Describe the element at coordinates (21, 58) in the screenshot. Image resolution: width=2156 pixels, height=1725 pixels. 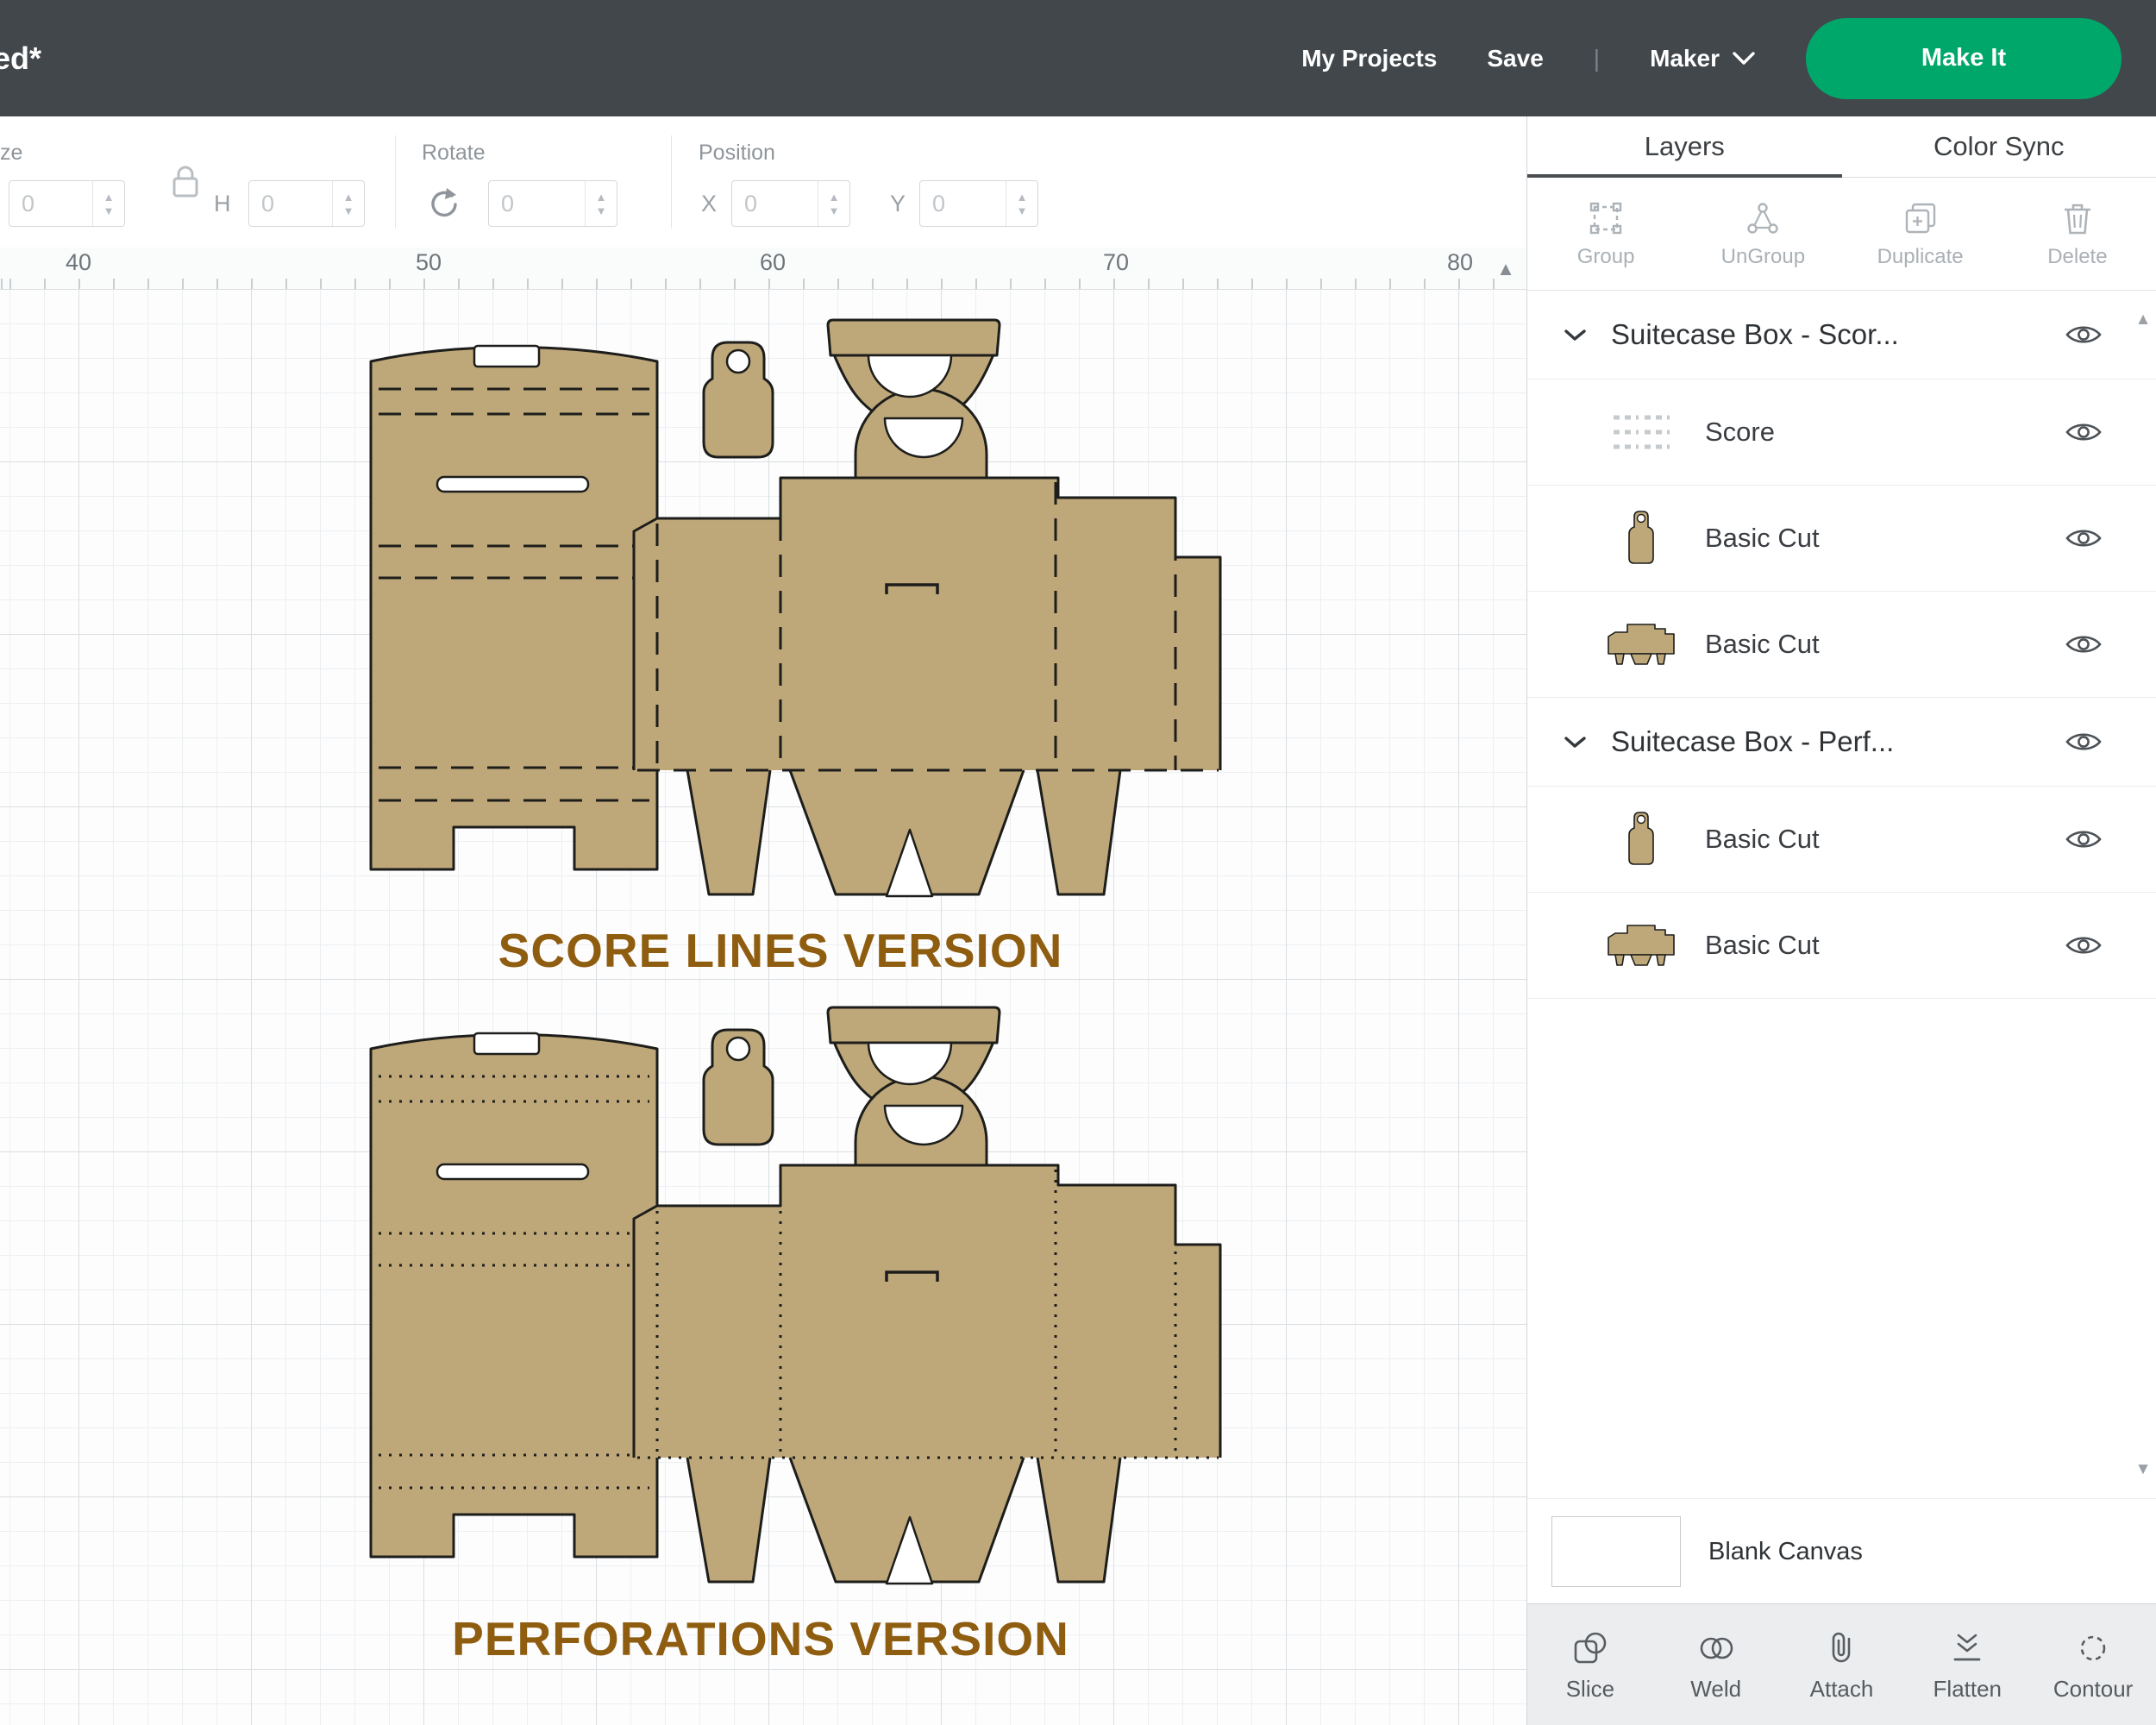
I see `document-title: ed*` at that location.